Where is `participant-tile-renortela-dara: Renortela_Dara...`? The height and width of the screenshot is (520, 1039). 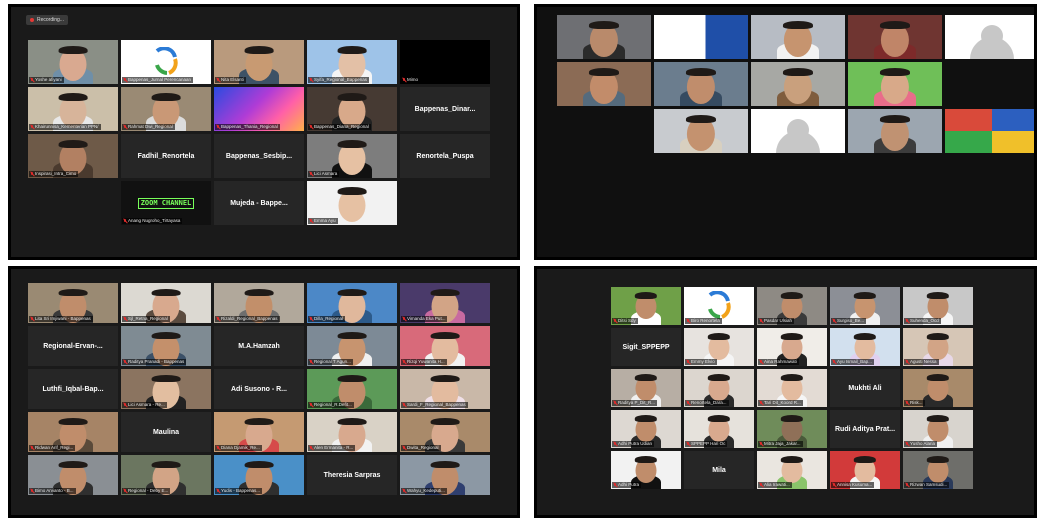
participant-tile-renortela-dara: Renortela_Dara... is located at coordinates (719, 388).